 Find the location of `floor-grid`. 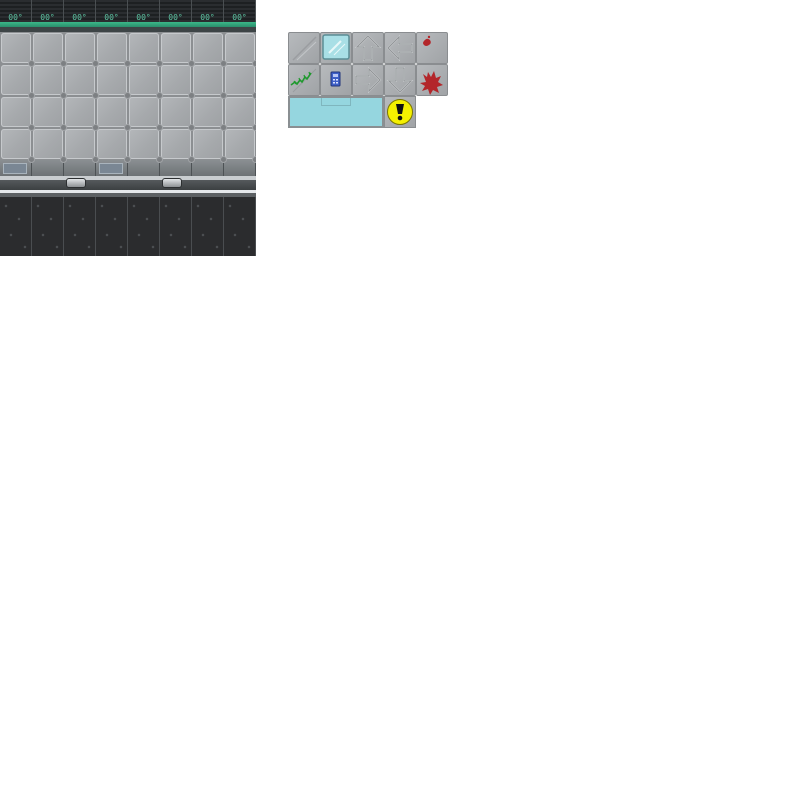

floor-grid is located at coordinates (128, 97).